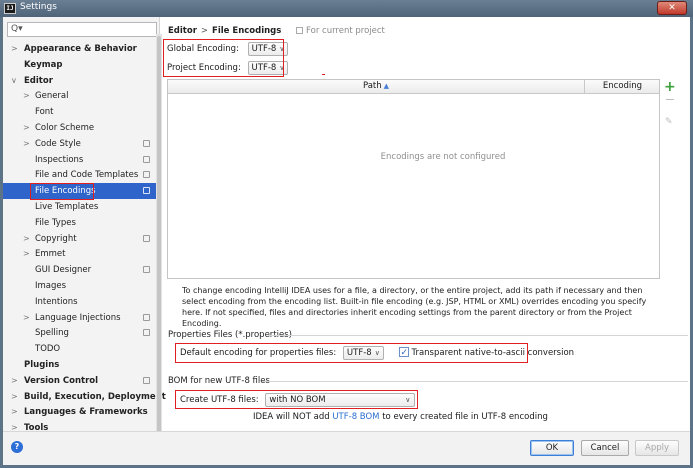  Describe the element at coordinates (14, 81) in the screenshot. I see `chevron-down-icon: ∨` at that location.